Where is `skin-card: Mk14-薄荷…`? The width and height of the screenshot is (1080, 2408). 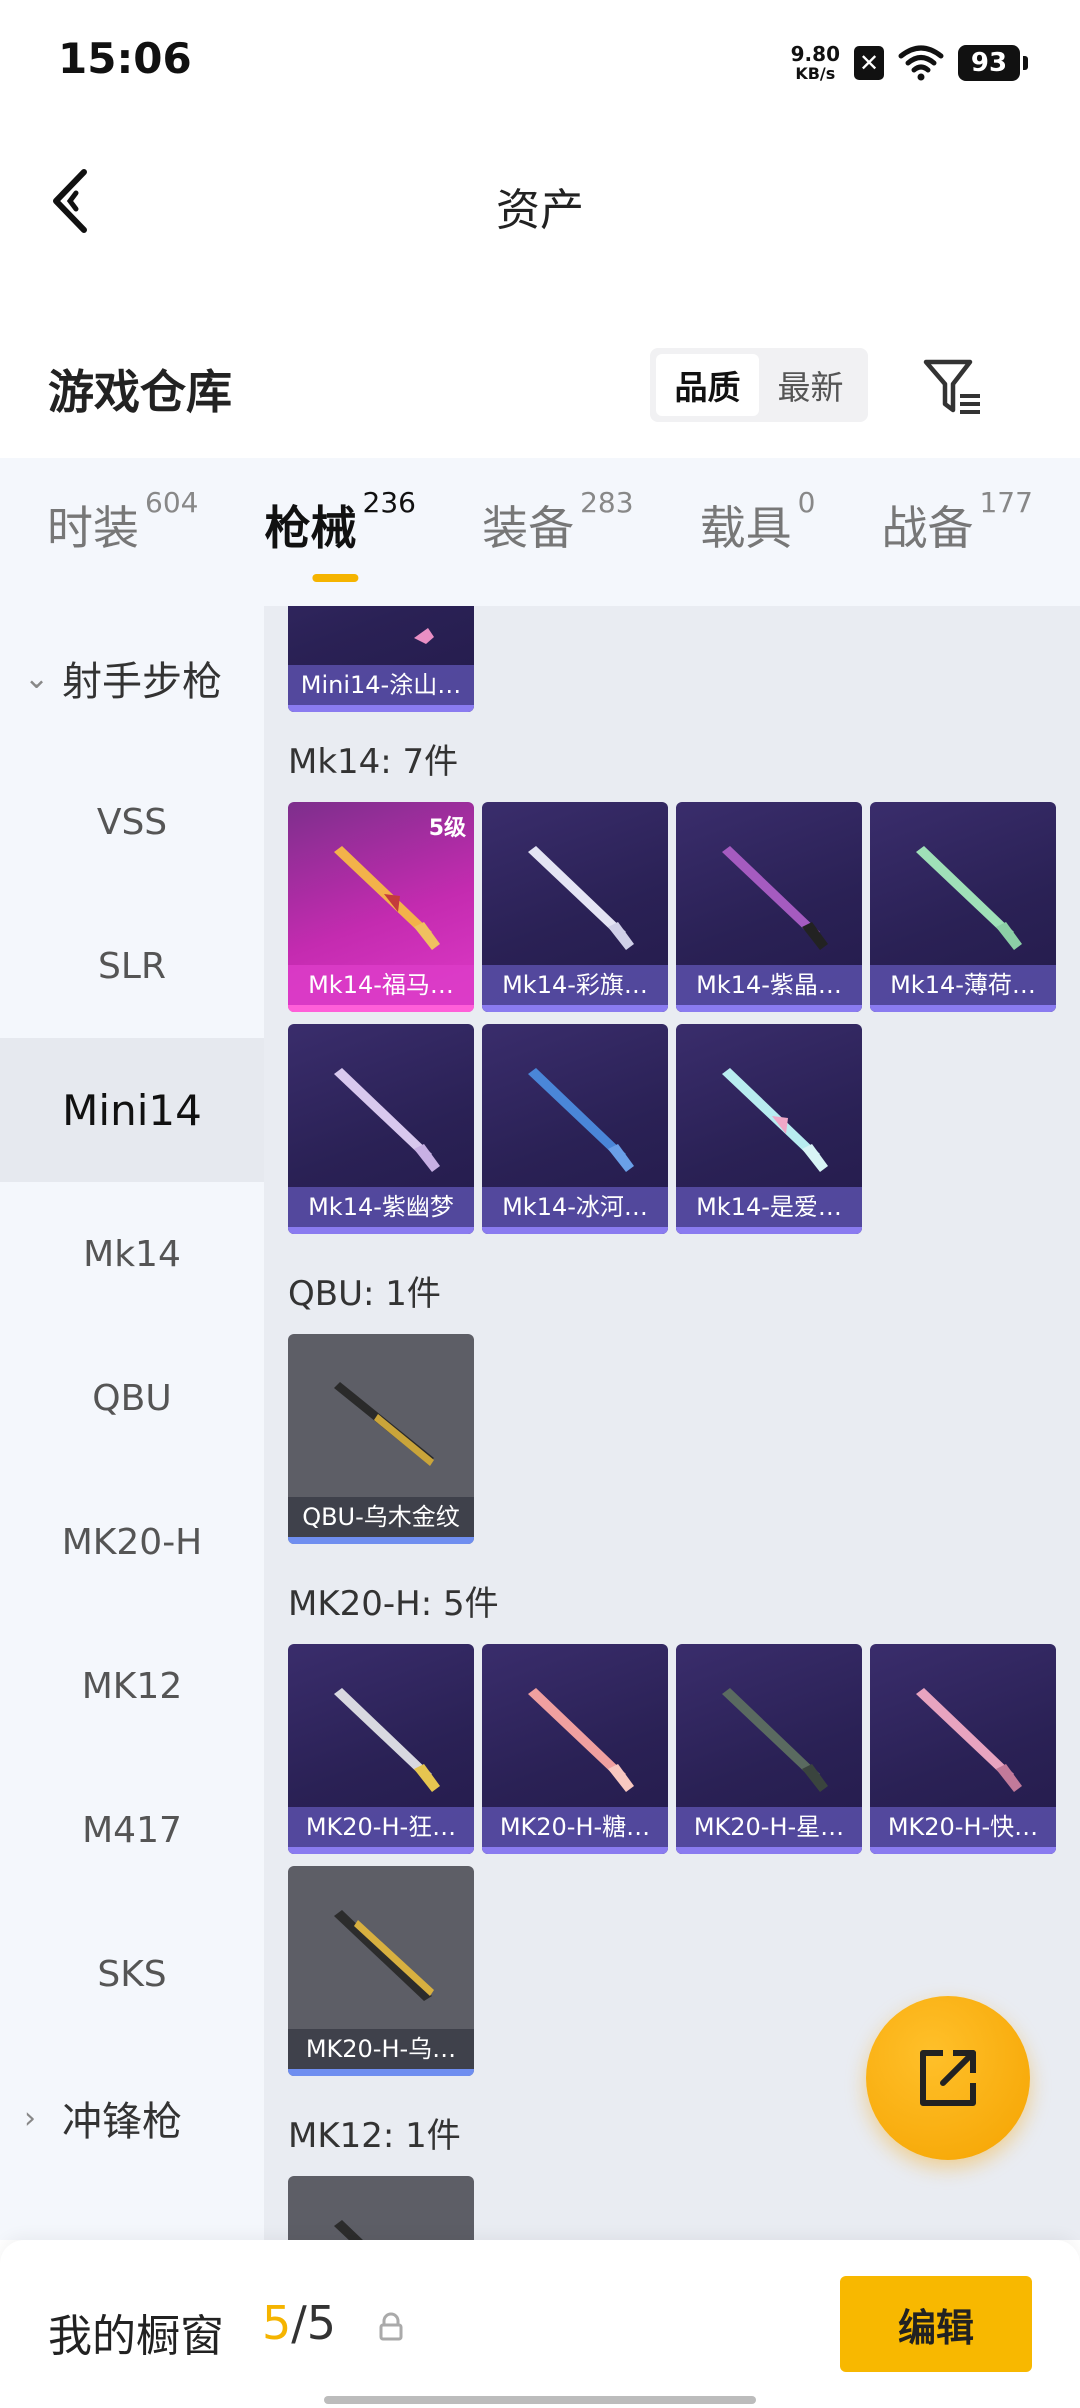
skin-card: Mk14-薄荷… is located at coordinates (963, 907).